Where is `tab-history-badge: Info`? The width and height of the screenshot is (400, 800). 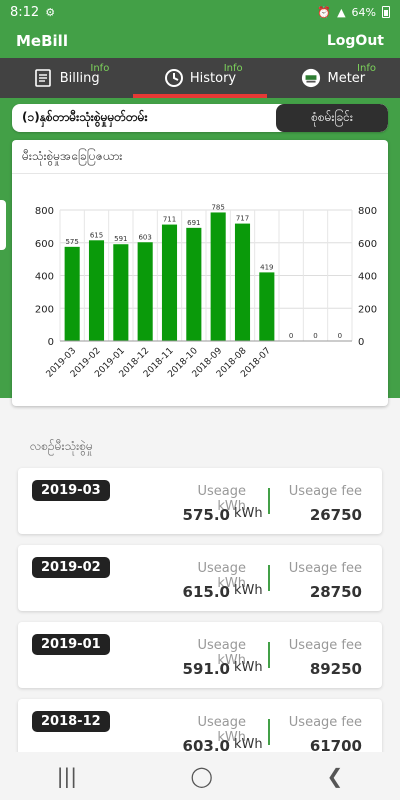 tab-history-badge: Info is located at coordinates (233, 68).